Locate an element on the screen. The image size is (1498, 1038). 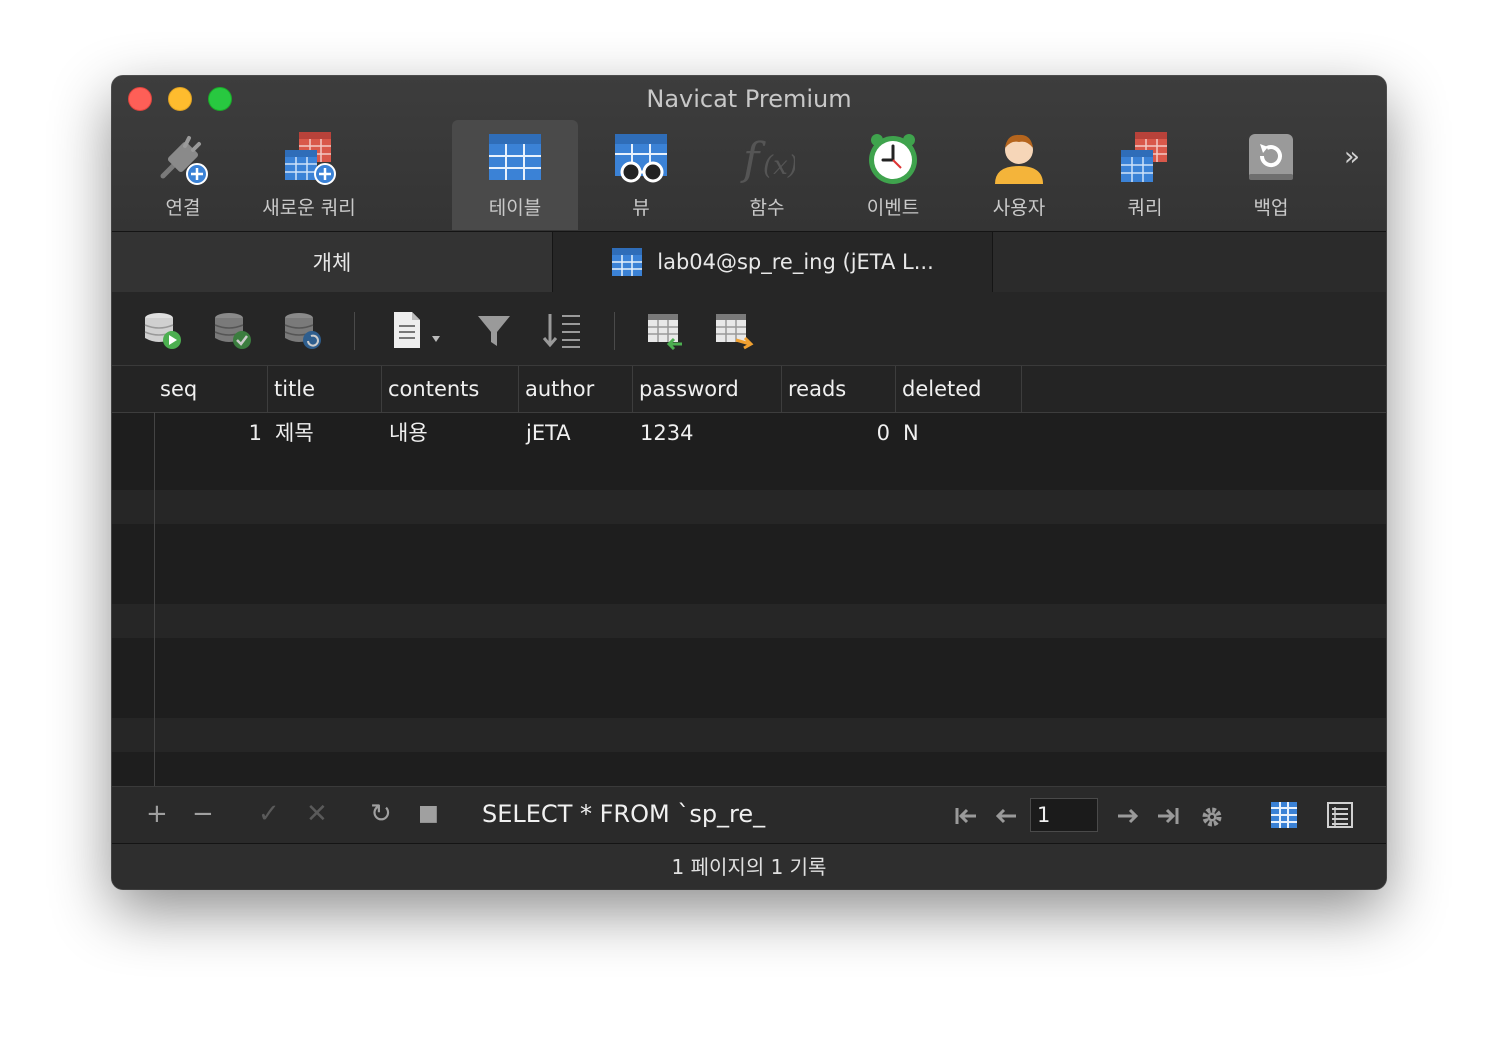
toolbar-table-button: 테이블 is located at coordinates (515, 175).